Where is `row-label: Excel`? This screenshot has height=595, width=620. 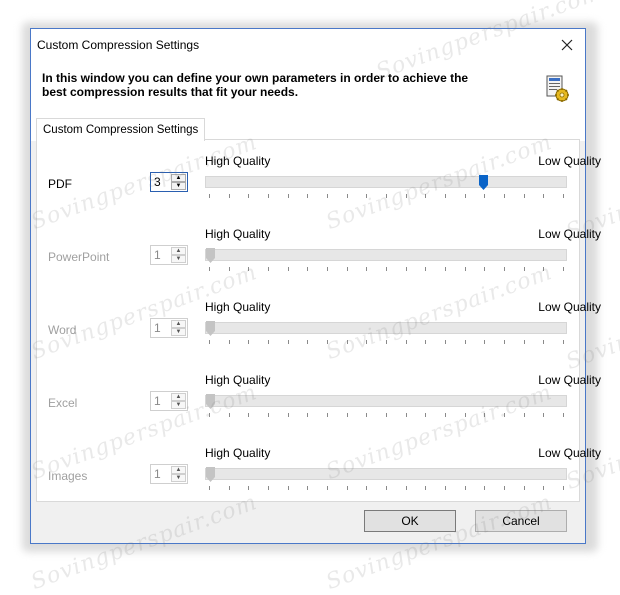 row-label: Excel is located at coordinates (63, 403).